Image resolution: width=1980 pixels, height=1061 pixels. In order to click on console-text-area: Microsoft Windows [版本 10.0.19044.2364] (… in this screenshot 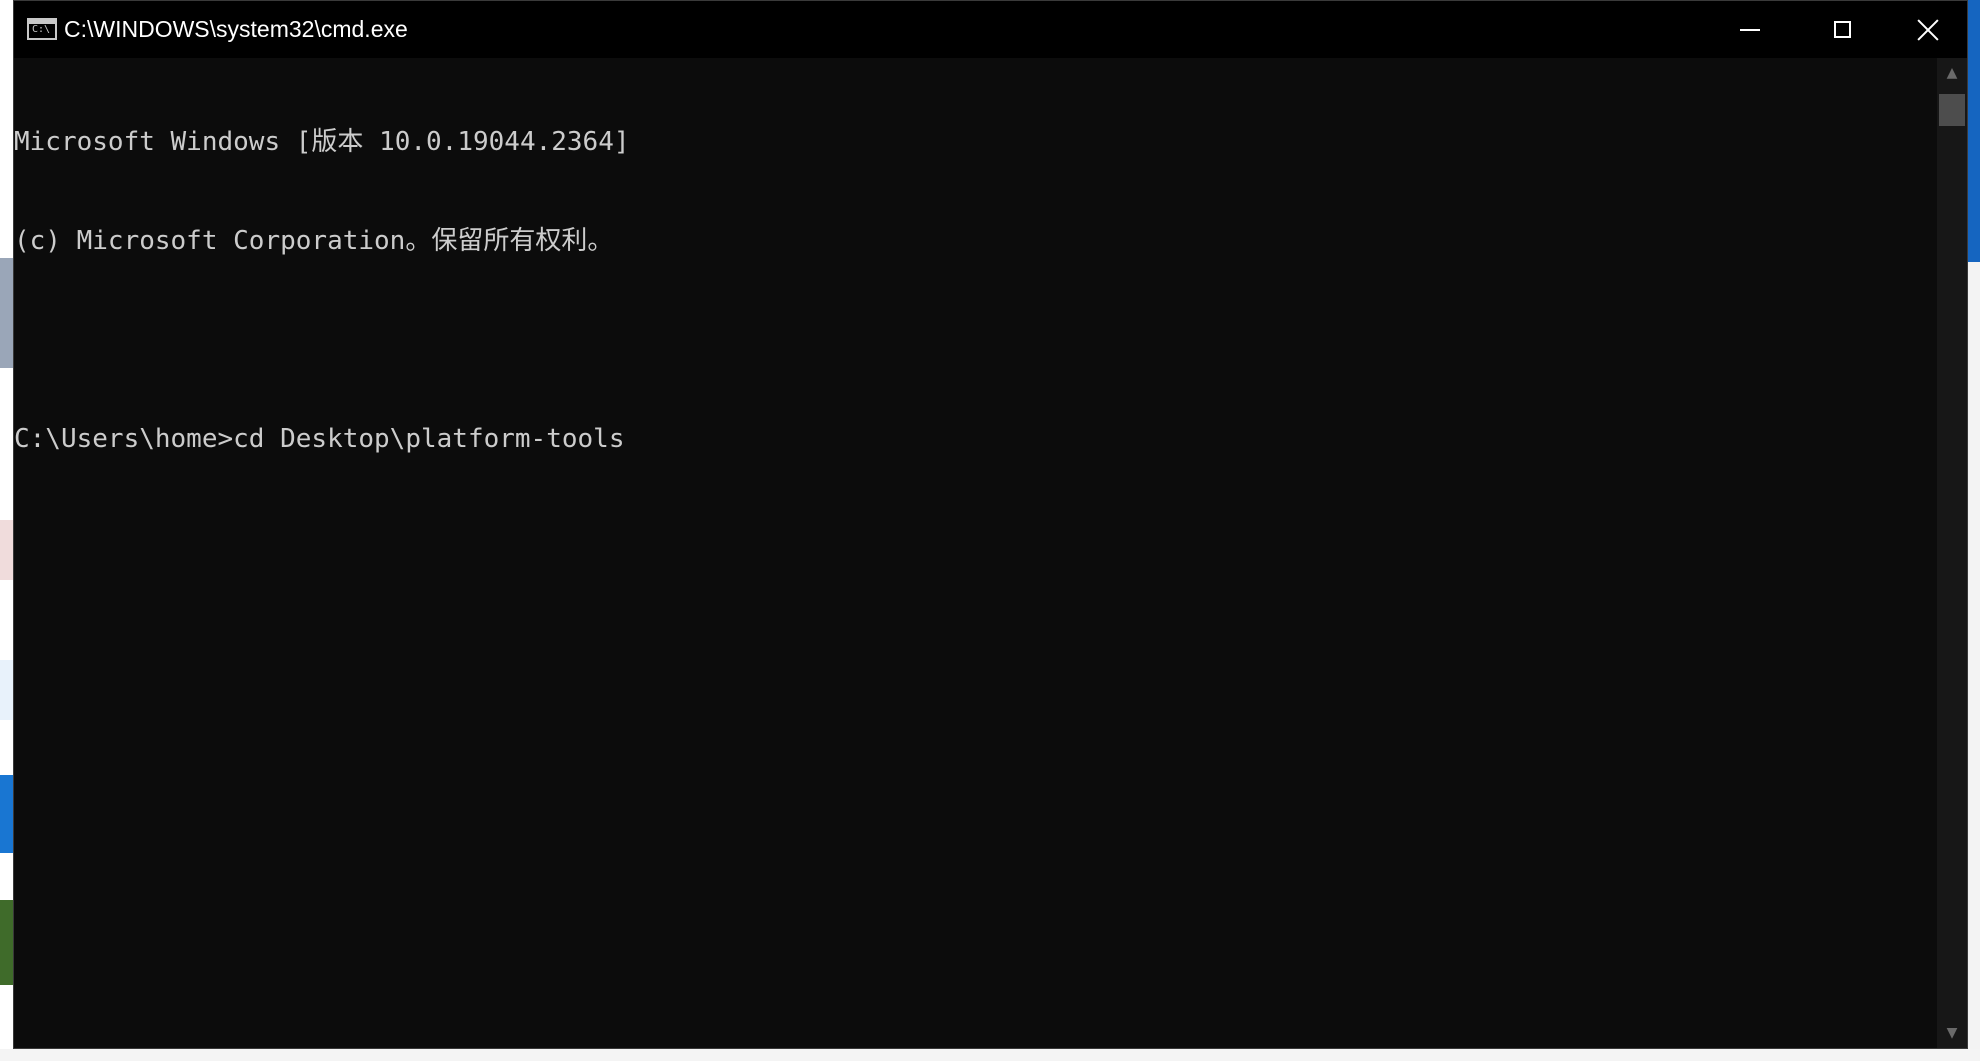, I will do `click(322, 291)`.